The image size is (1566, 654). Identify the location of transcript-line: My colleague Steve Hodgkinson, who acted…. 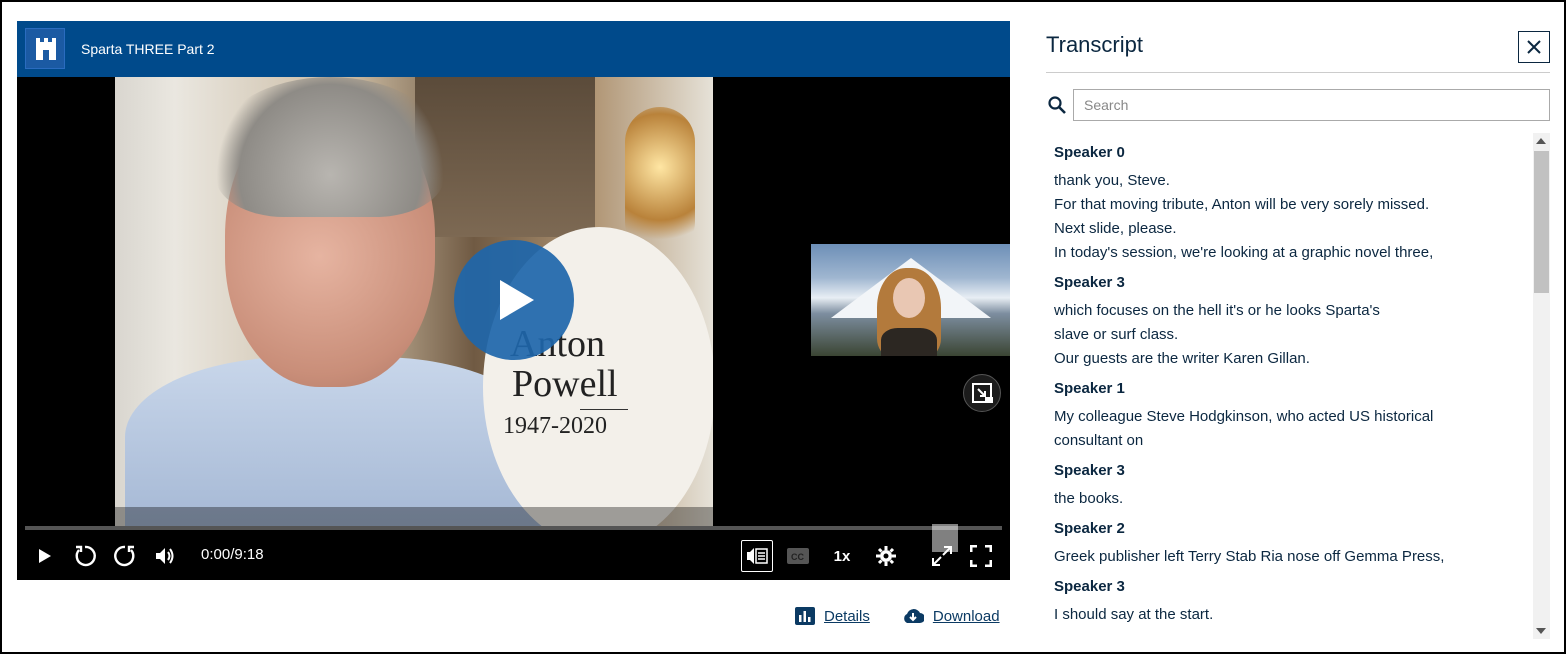
(1293, 417).